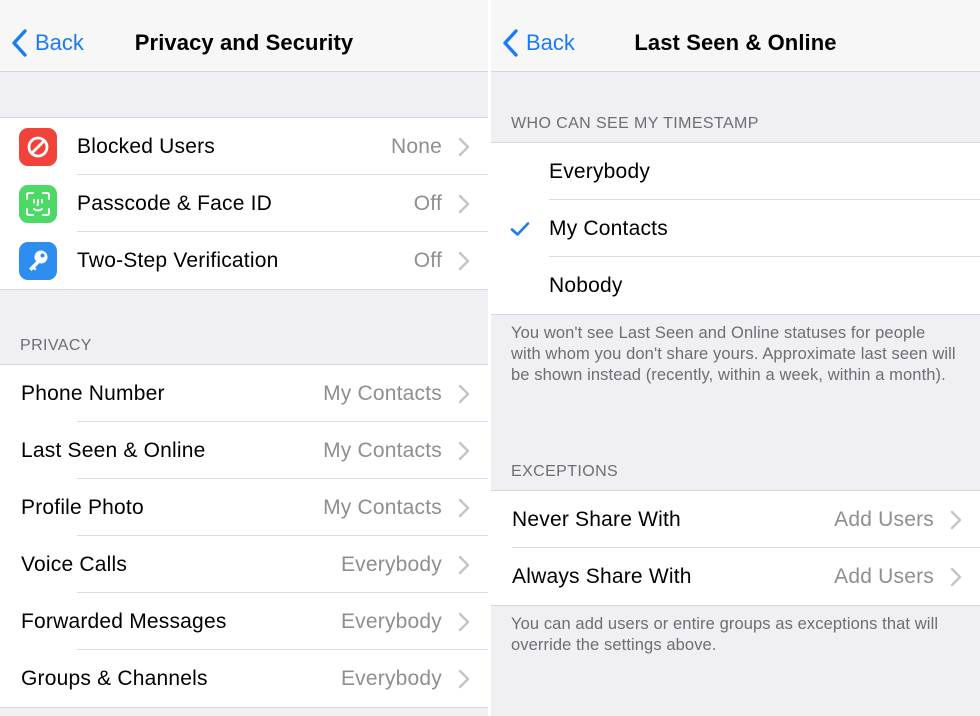  What do you see at coordinates (735, 171) in the screenshot?
I see `option-everybody: Everybody` at bounding box center [735, 171].